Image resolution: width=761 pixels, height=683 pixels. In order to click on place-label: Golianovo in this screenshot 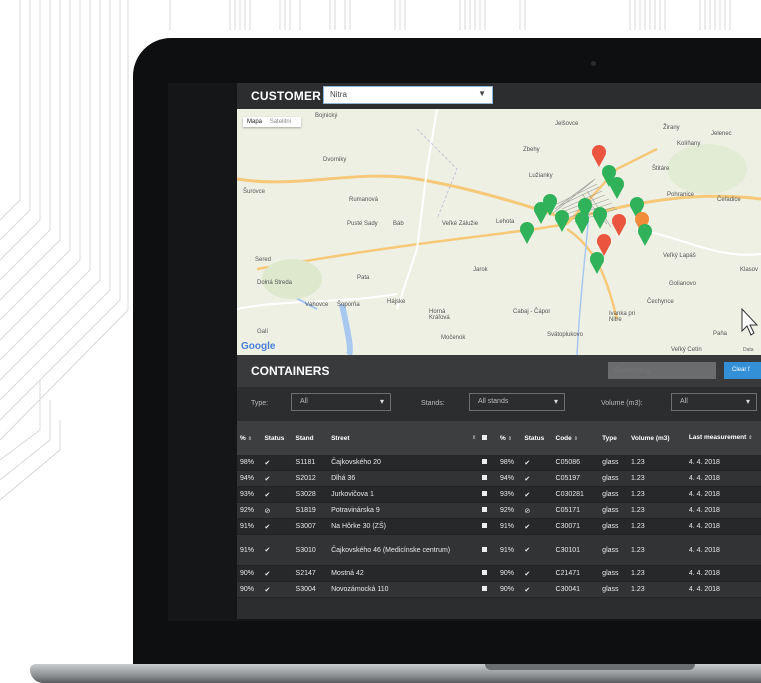, I will do `click(683, 284)`.